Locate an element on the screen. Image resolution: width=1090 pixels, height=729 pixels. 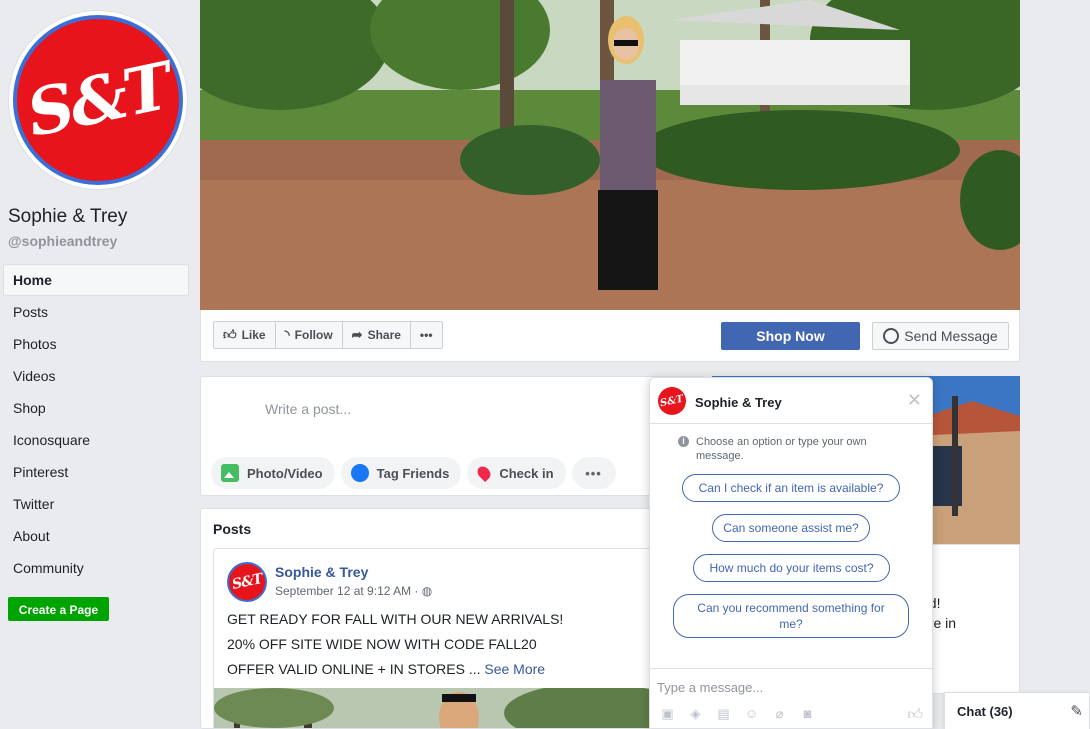
composer-more-button: ••• is located at coordinates (593, 473).